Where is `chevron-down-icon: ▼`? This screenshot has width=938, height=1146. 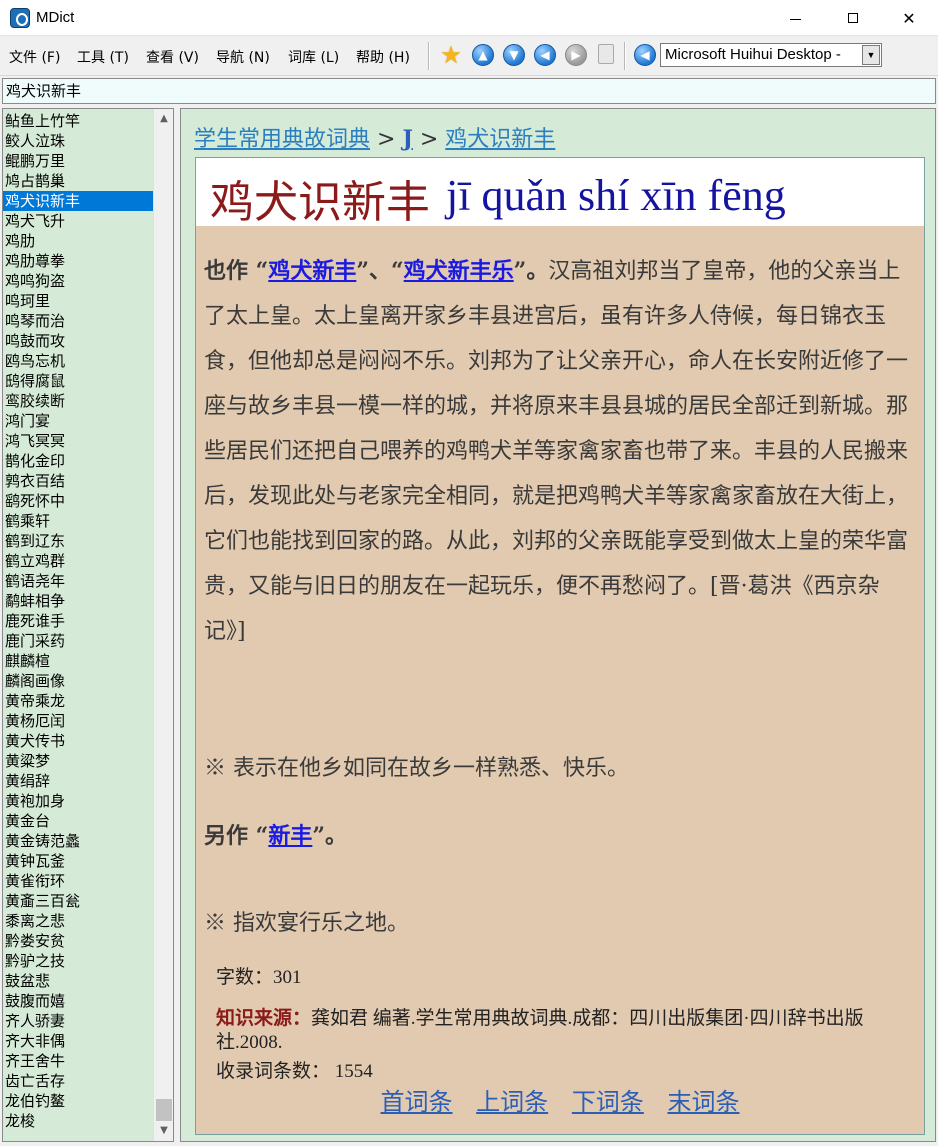 chevron-down-icon: ▼ is located at coordinates (871, 55).